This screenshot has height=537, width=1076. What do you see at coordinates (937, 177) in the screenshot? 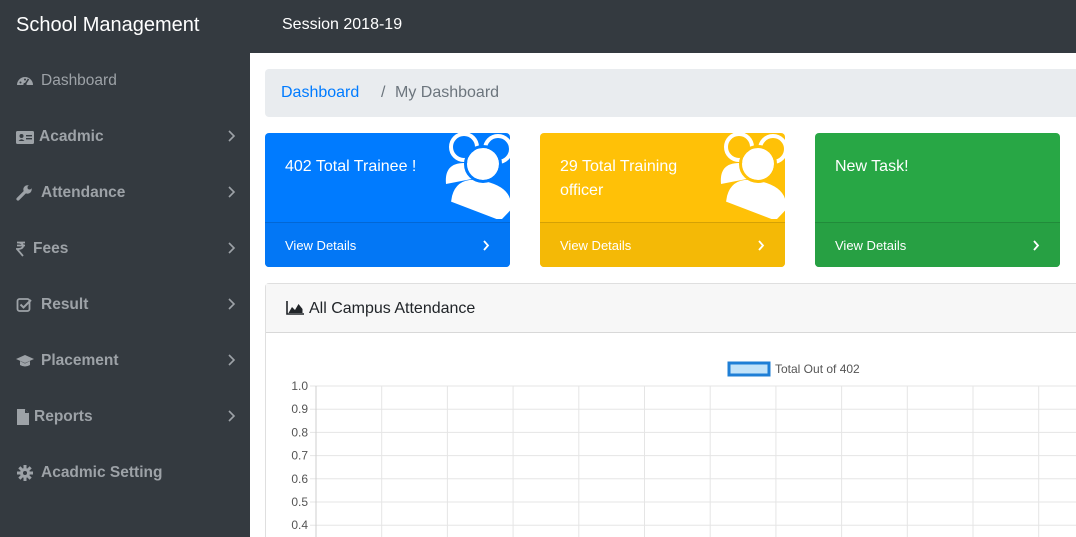
I see `card-body: New Task!` at bounding box center [937, 177].